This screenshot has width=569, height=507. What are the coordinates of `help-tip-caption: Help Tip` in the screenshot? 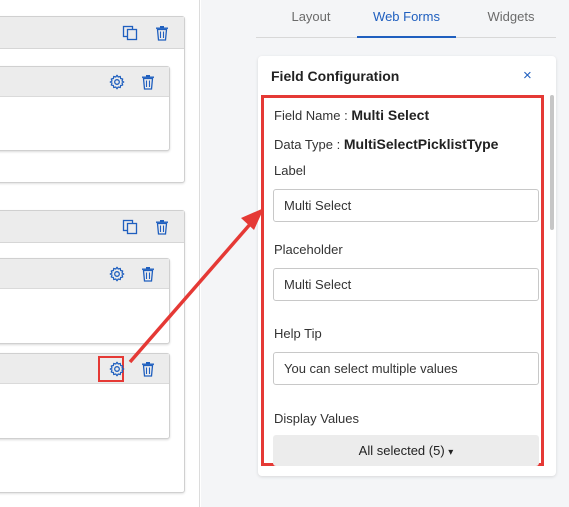 It's located at (298, 333).